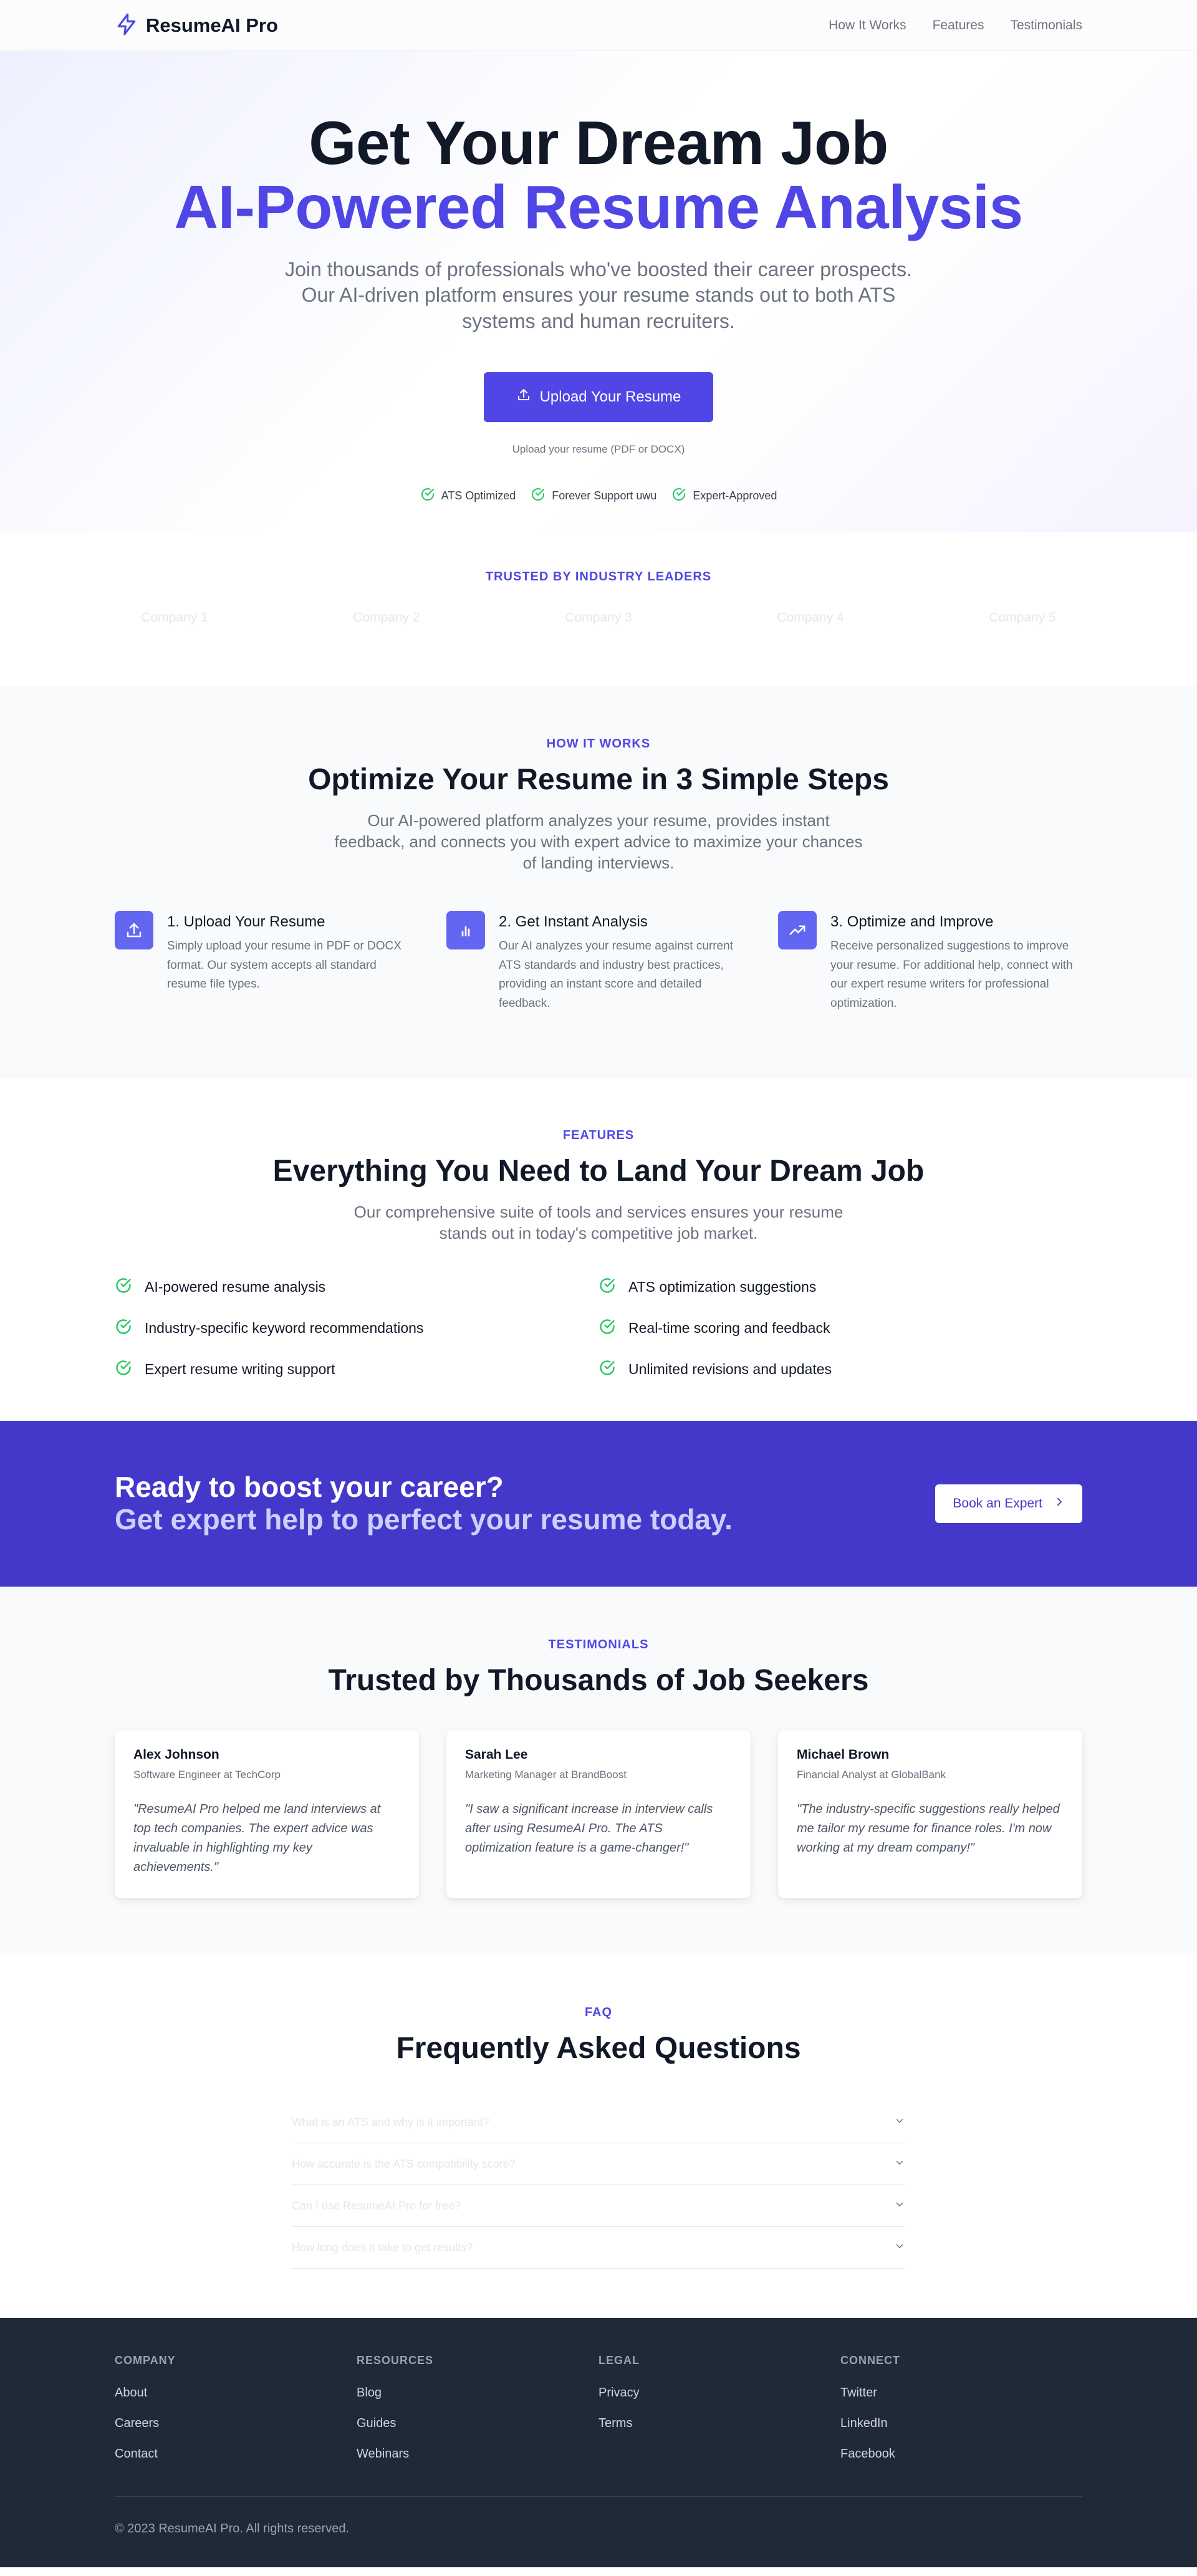 The height and width of the screenshot is (2576, 1197). Describe the element at coordinates (246, 922) in the screenshot. I see `step-title: 1. Upload Your Resume` at that location.